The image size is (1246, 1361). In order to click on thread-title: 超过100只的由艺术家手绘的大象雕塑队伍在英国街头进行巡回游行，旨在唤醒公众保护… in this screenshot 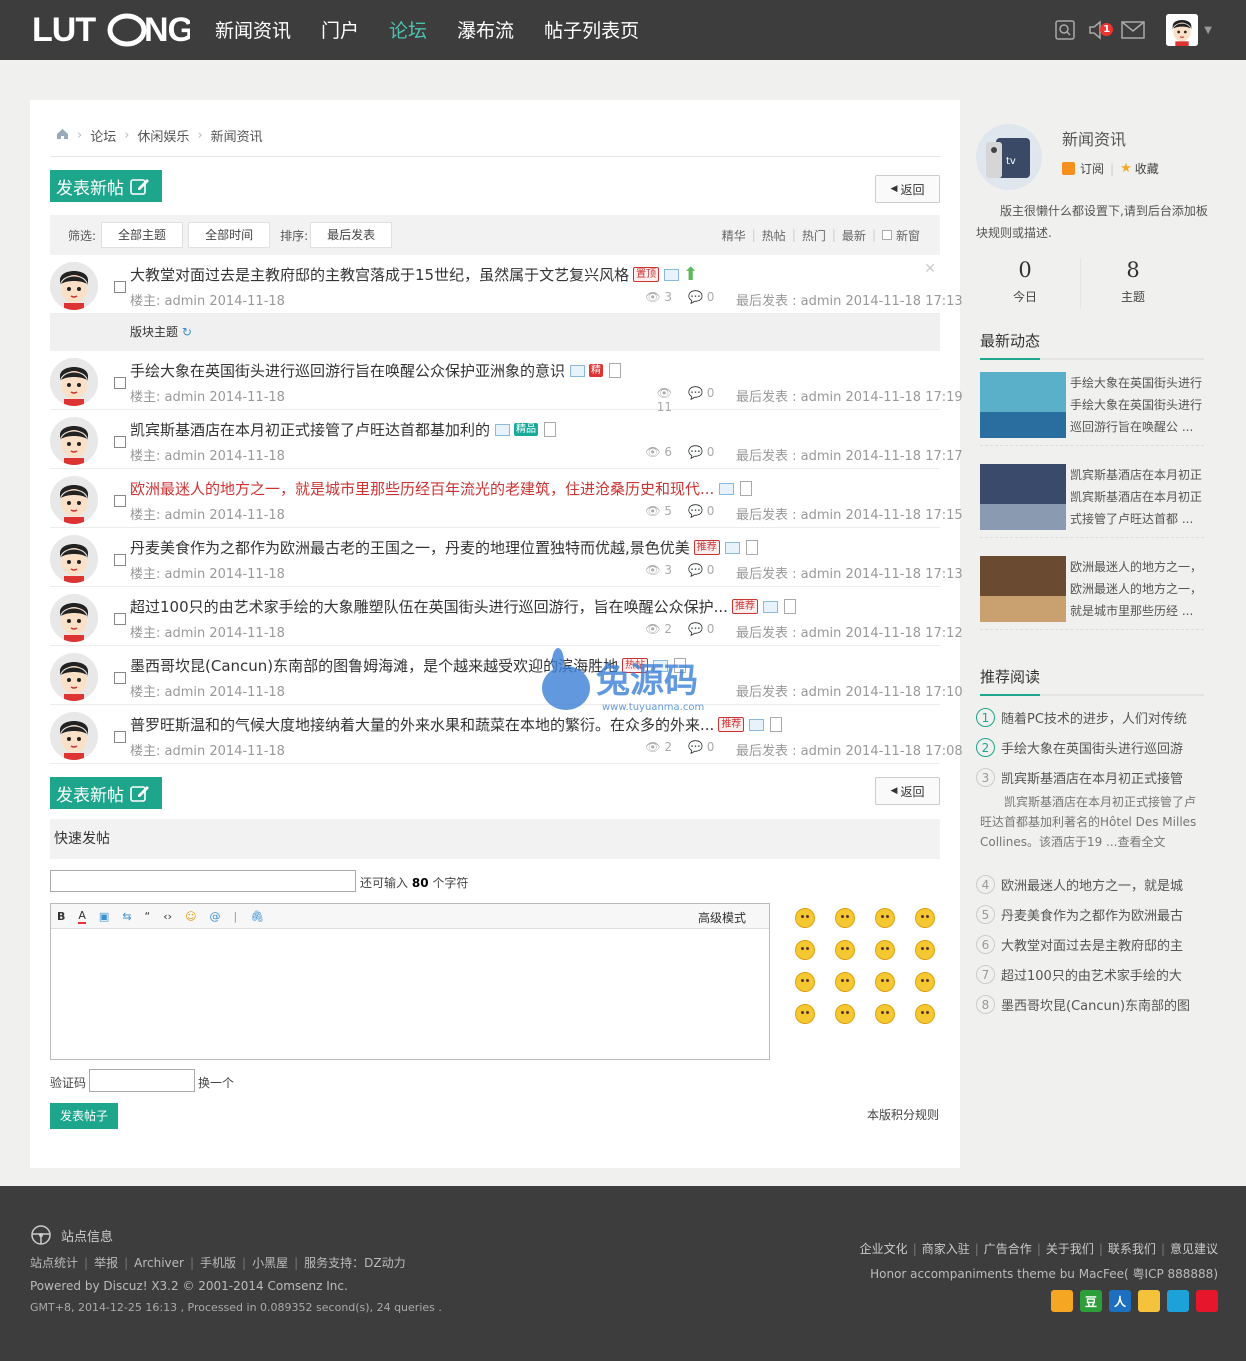, I will do `click(429, 606)`.